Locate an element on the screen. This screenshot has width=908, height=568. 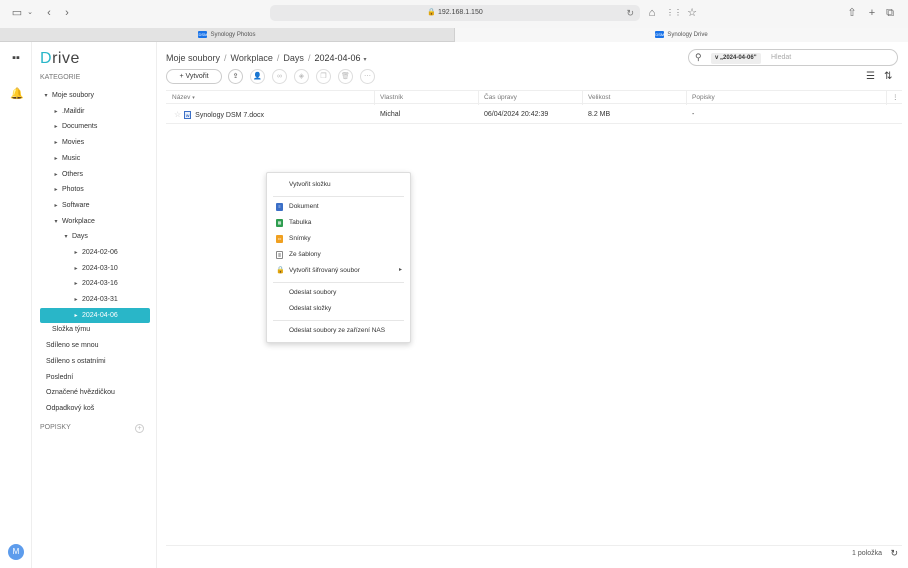
sidebar-tree-item: ▸ .Maildir is located at coordinates (91, 111).